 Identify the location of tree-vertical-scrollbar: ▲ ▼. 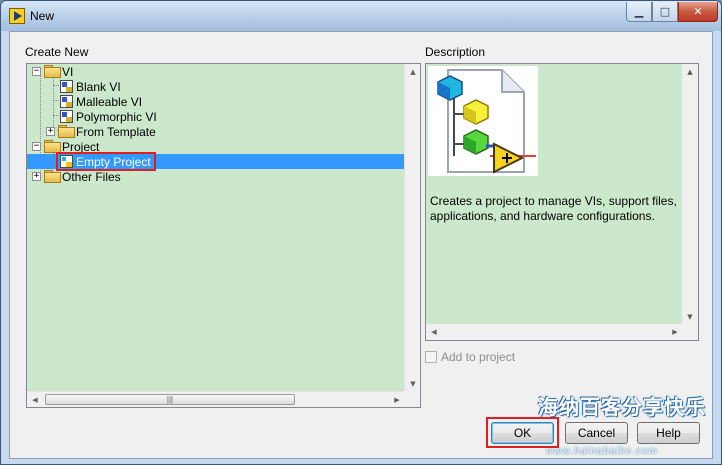
(412, 228).